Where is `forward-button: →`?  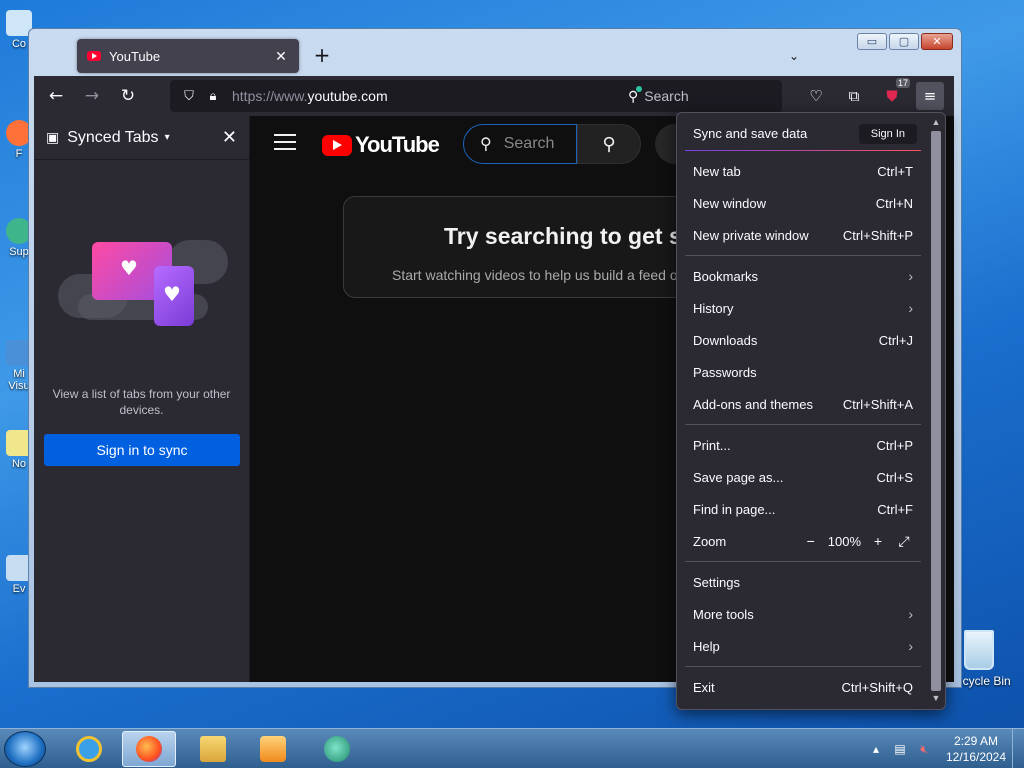 forward-button: → is located at coordinates (92, 96).